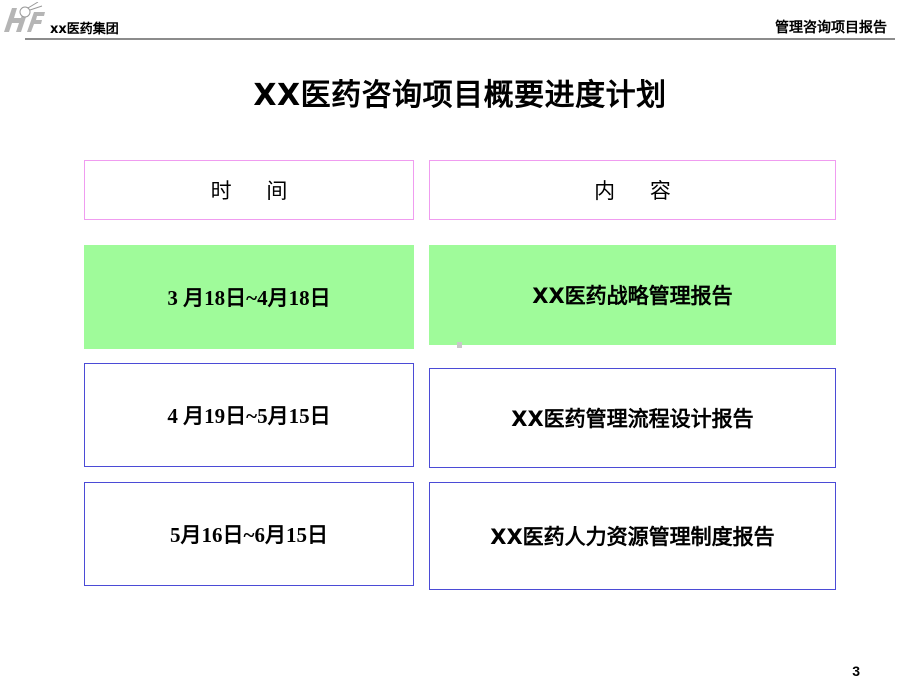 This screenshot has height=690, width=920. I want to click on page-title: XX医药咨询项目概要进度计划, so click(460, 95).